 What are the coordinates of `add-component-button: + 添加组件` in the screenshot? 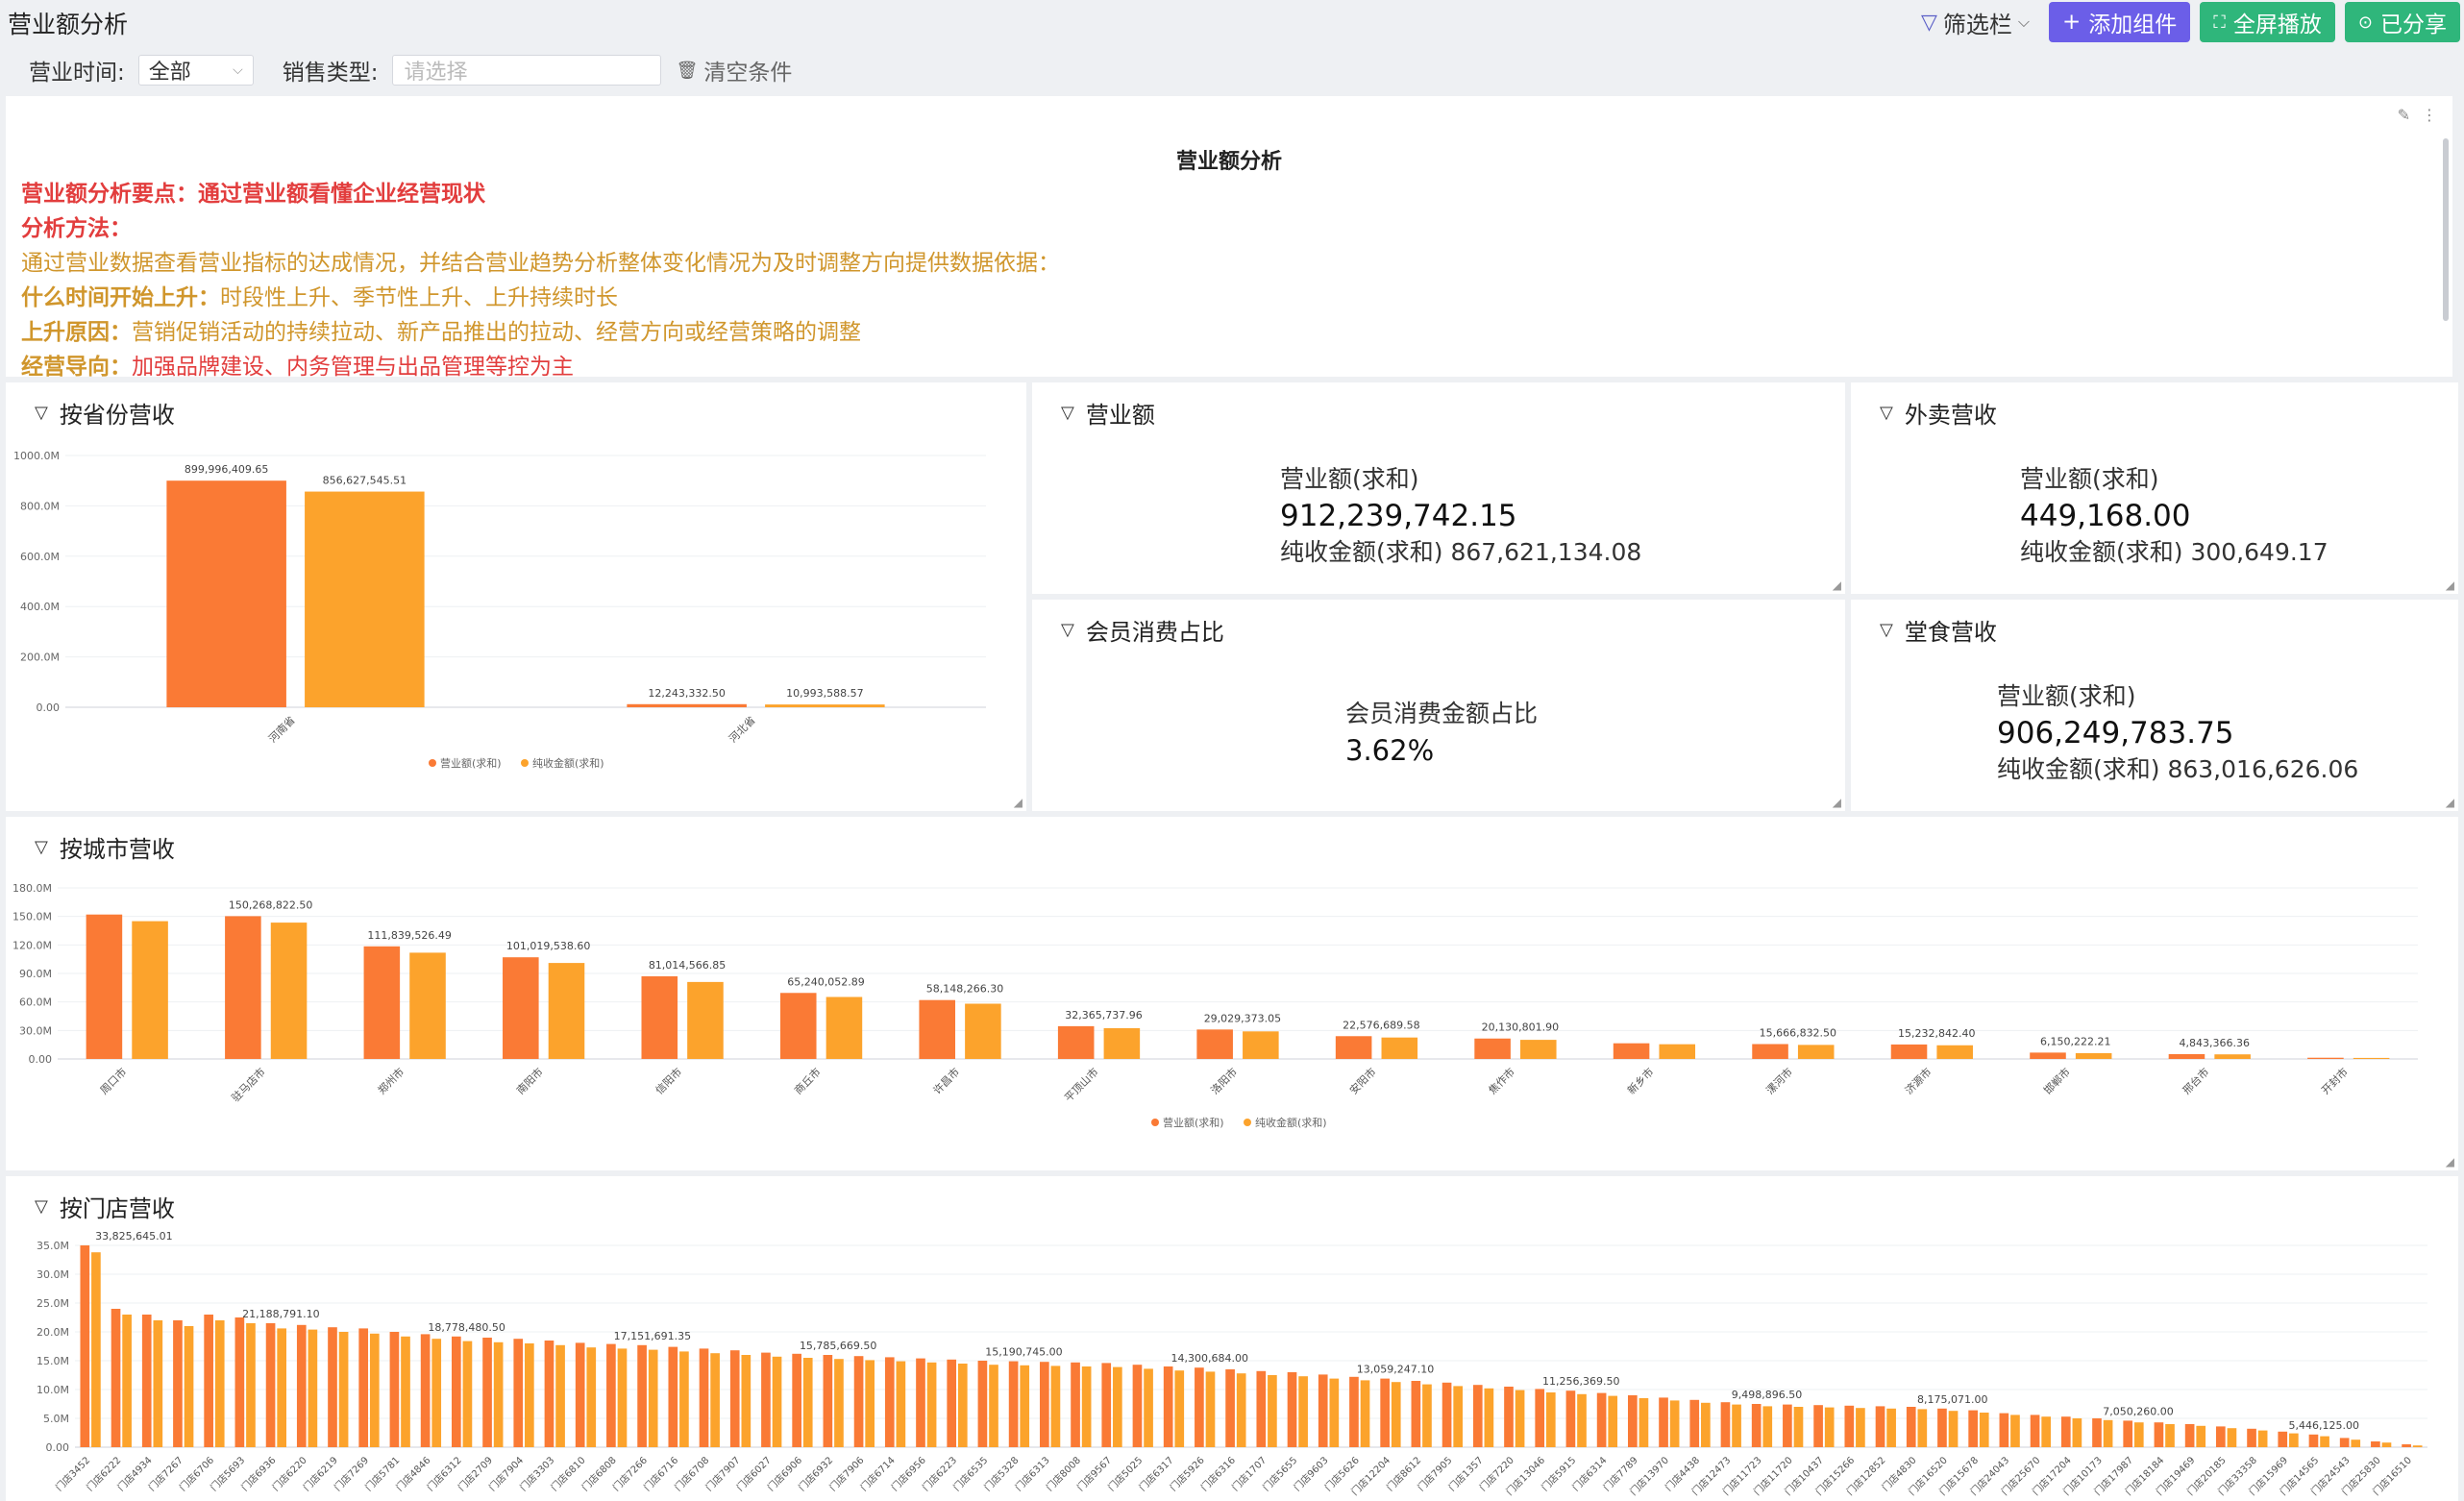 It's located at (2120, 22).